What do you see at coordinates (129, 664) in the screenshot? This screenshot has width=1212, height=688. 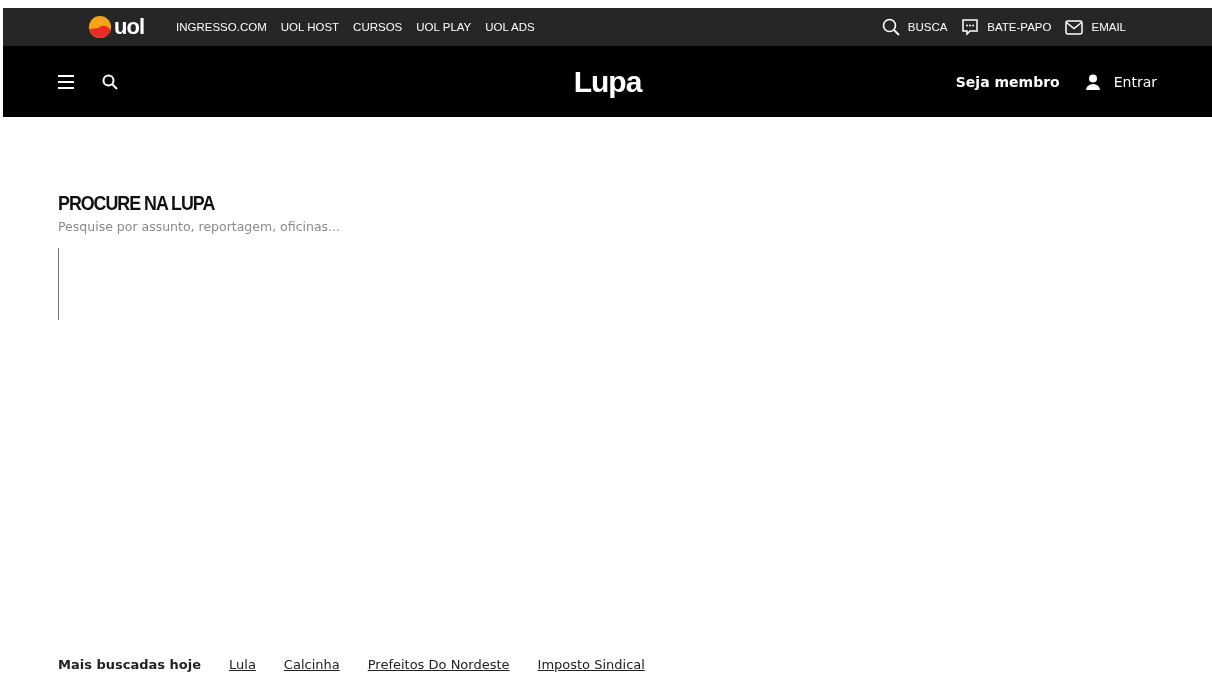 I see `trending-label: Mais buscadas hoje` at bounding box center [129, 664].